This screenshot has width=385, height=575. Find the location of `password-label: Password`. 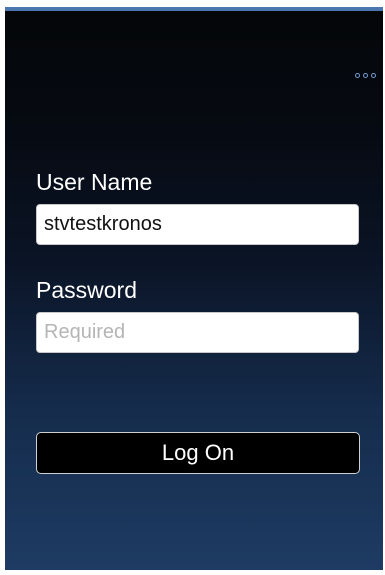

password-label: Password is located at coordinates (86, 290).